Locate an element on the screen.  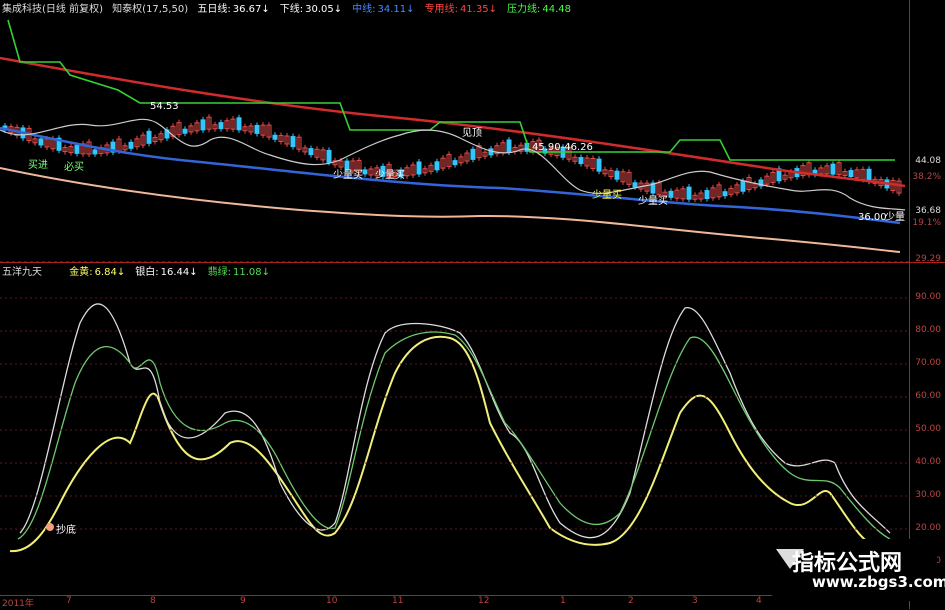
watermark-url: www.zbgs3.com is located at coordinates (878, 582).